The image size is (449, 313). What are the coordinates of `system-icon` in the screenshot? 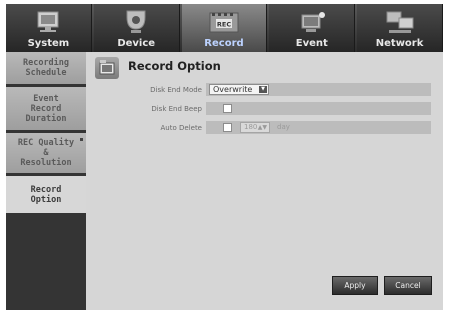 It's located at (48, 21).